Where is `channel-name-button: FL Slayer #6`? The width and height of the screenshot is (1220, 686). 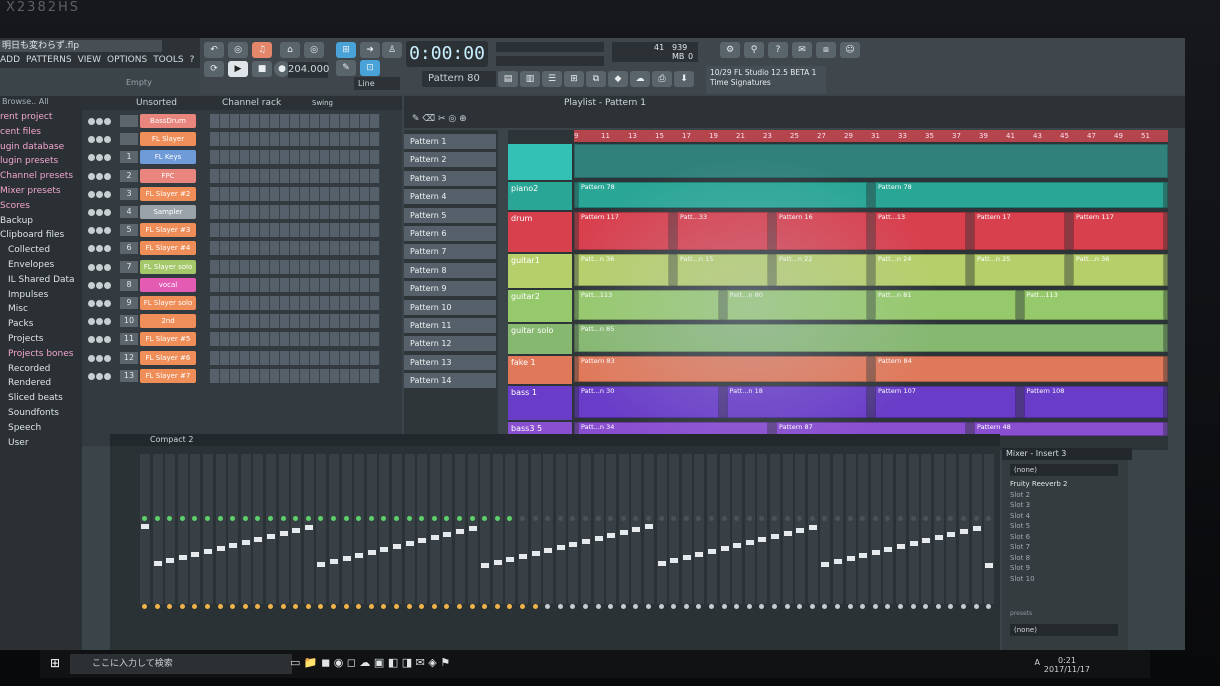
channel-name-button: FL Slayer #6 is located at coordinates (168, 357).